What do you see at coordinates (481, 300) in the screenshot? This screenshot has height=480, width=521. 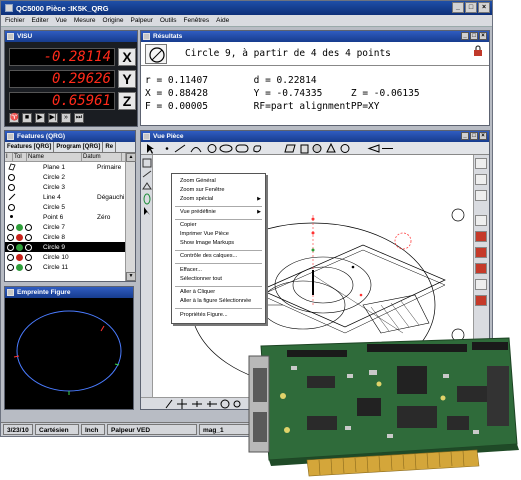 I see `view-bottom-icon` at bounding box center [481, 300].